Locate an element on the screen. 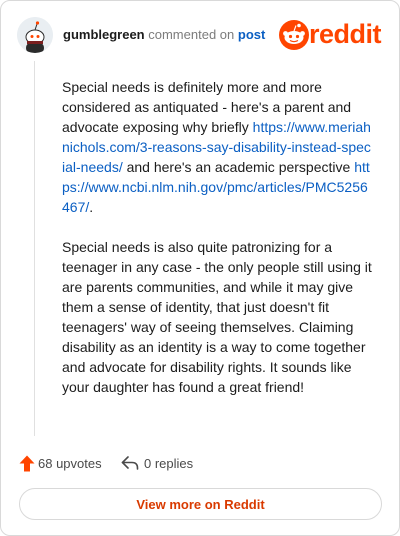 Image resolution: width=400 pixels, height=536 pixels. action-text: commented on is located at coordinates (191, 34).